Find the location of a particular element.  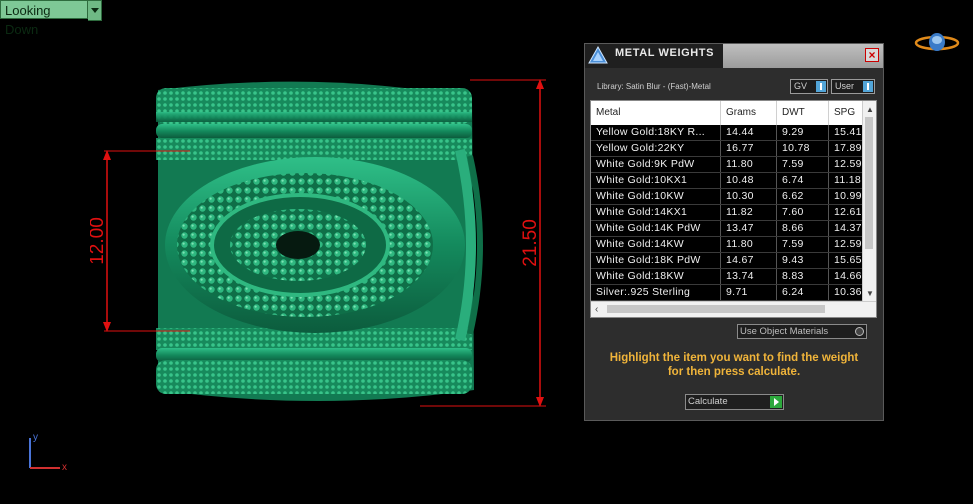

use-object-materials-label: Use Object Materials is located at coordinates (784, 331).